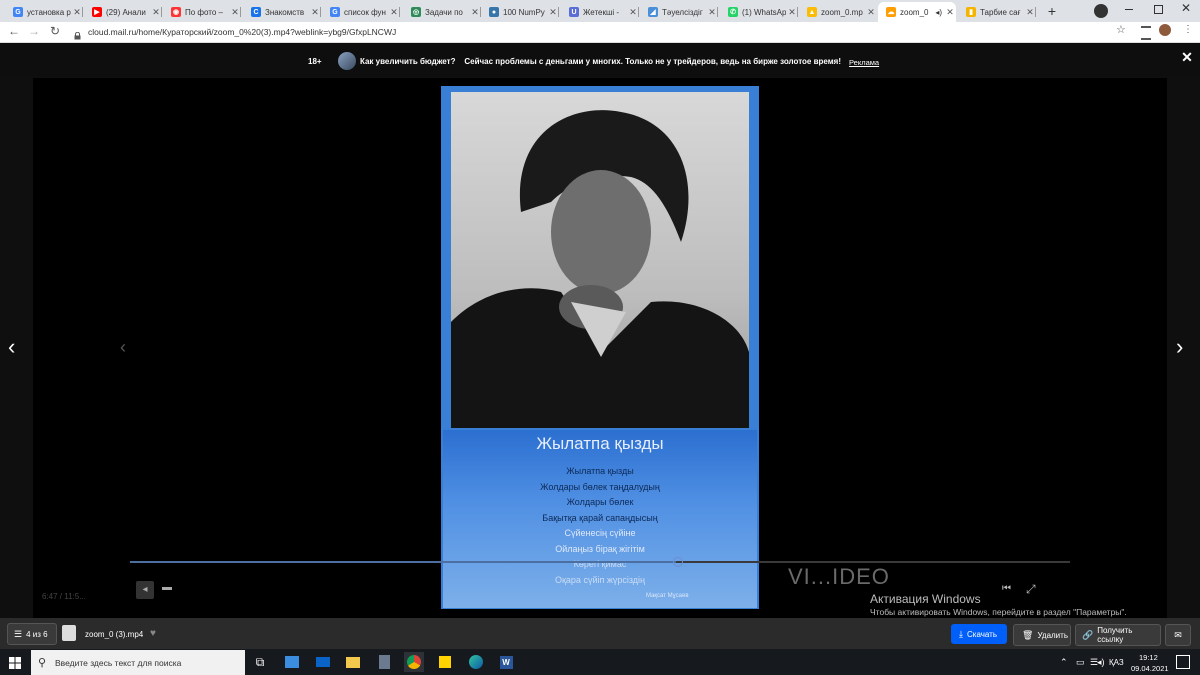 The image size is (1200, 675). I want to click on file-explorer-icon, so click(353, 662).